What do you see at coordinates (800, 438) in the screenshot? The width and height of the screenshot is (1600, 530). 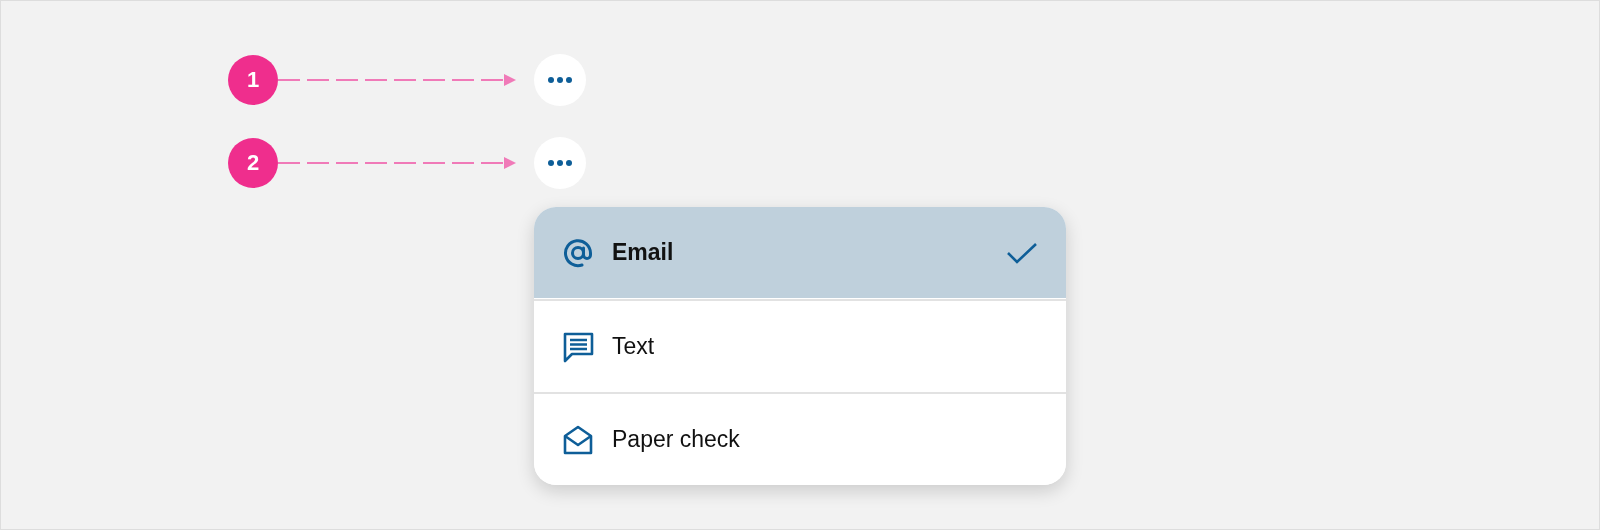 I see `menu-item: Paper check` at bounding box center [800, 438].